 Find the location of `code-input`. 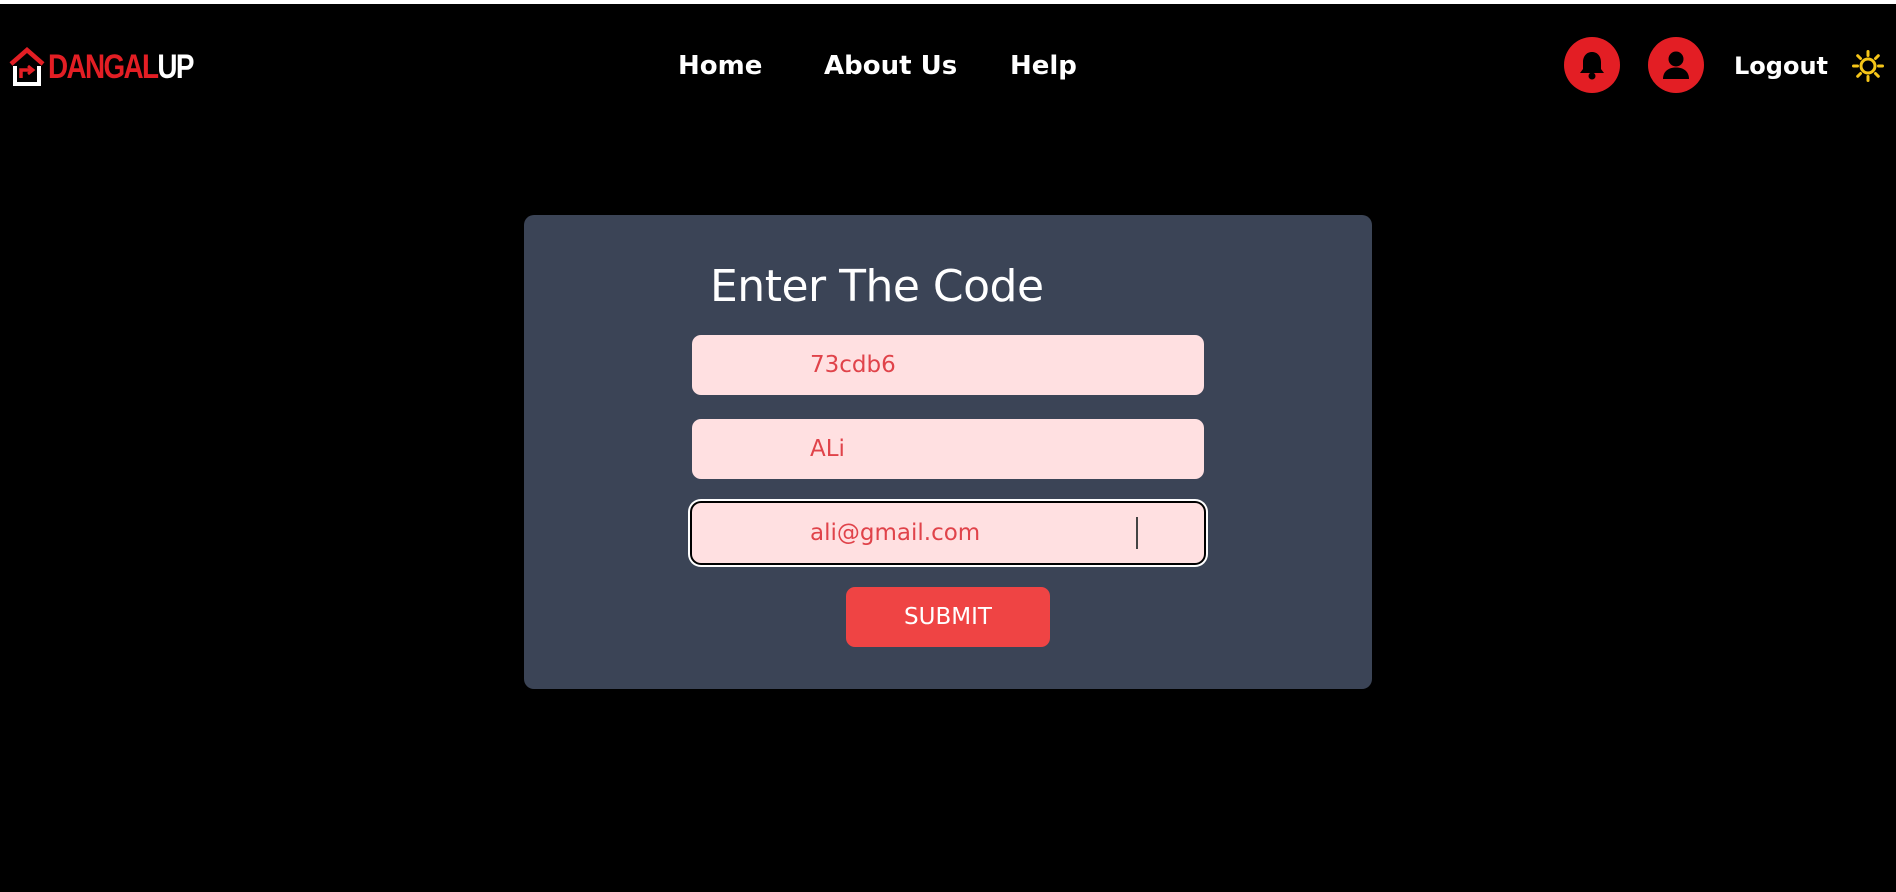

code-input is located at coordinates (1000, 365).